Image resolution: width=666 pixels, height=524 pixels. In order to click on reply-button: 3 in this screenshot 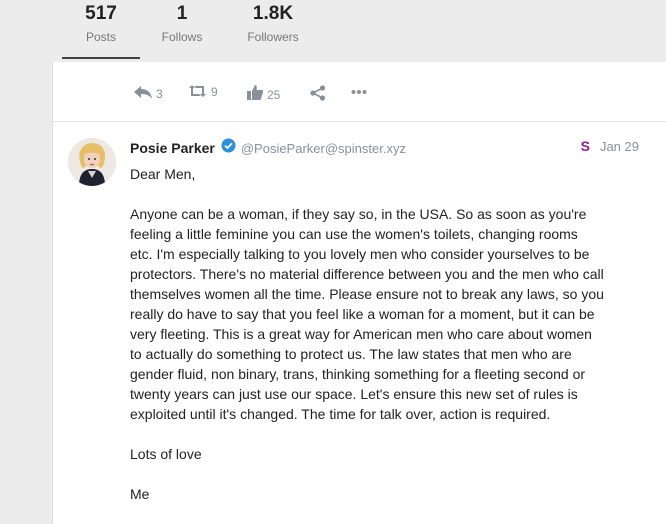, I will do `click(148, 92)`.